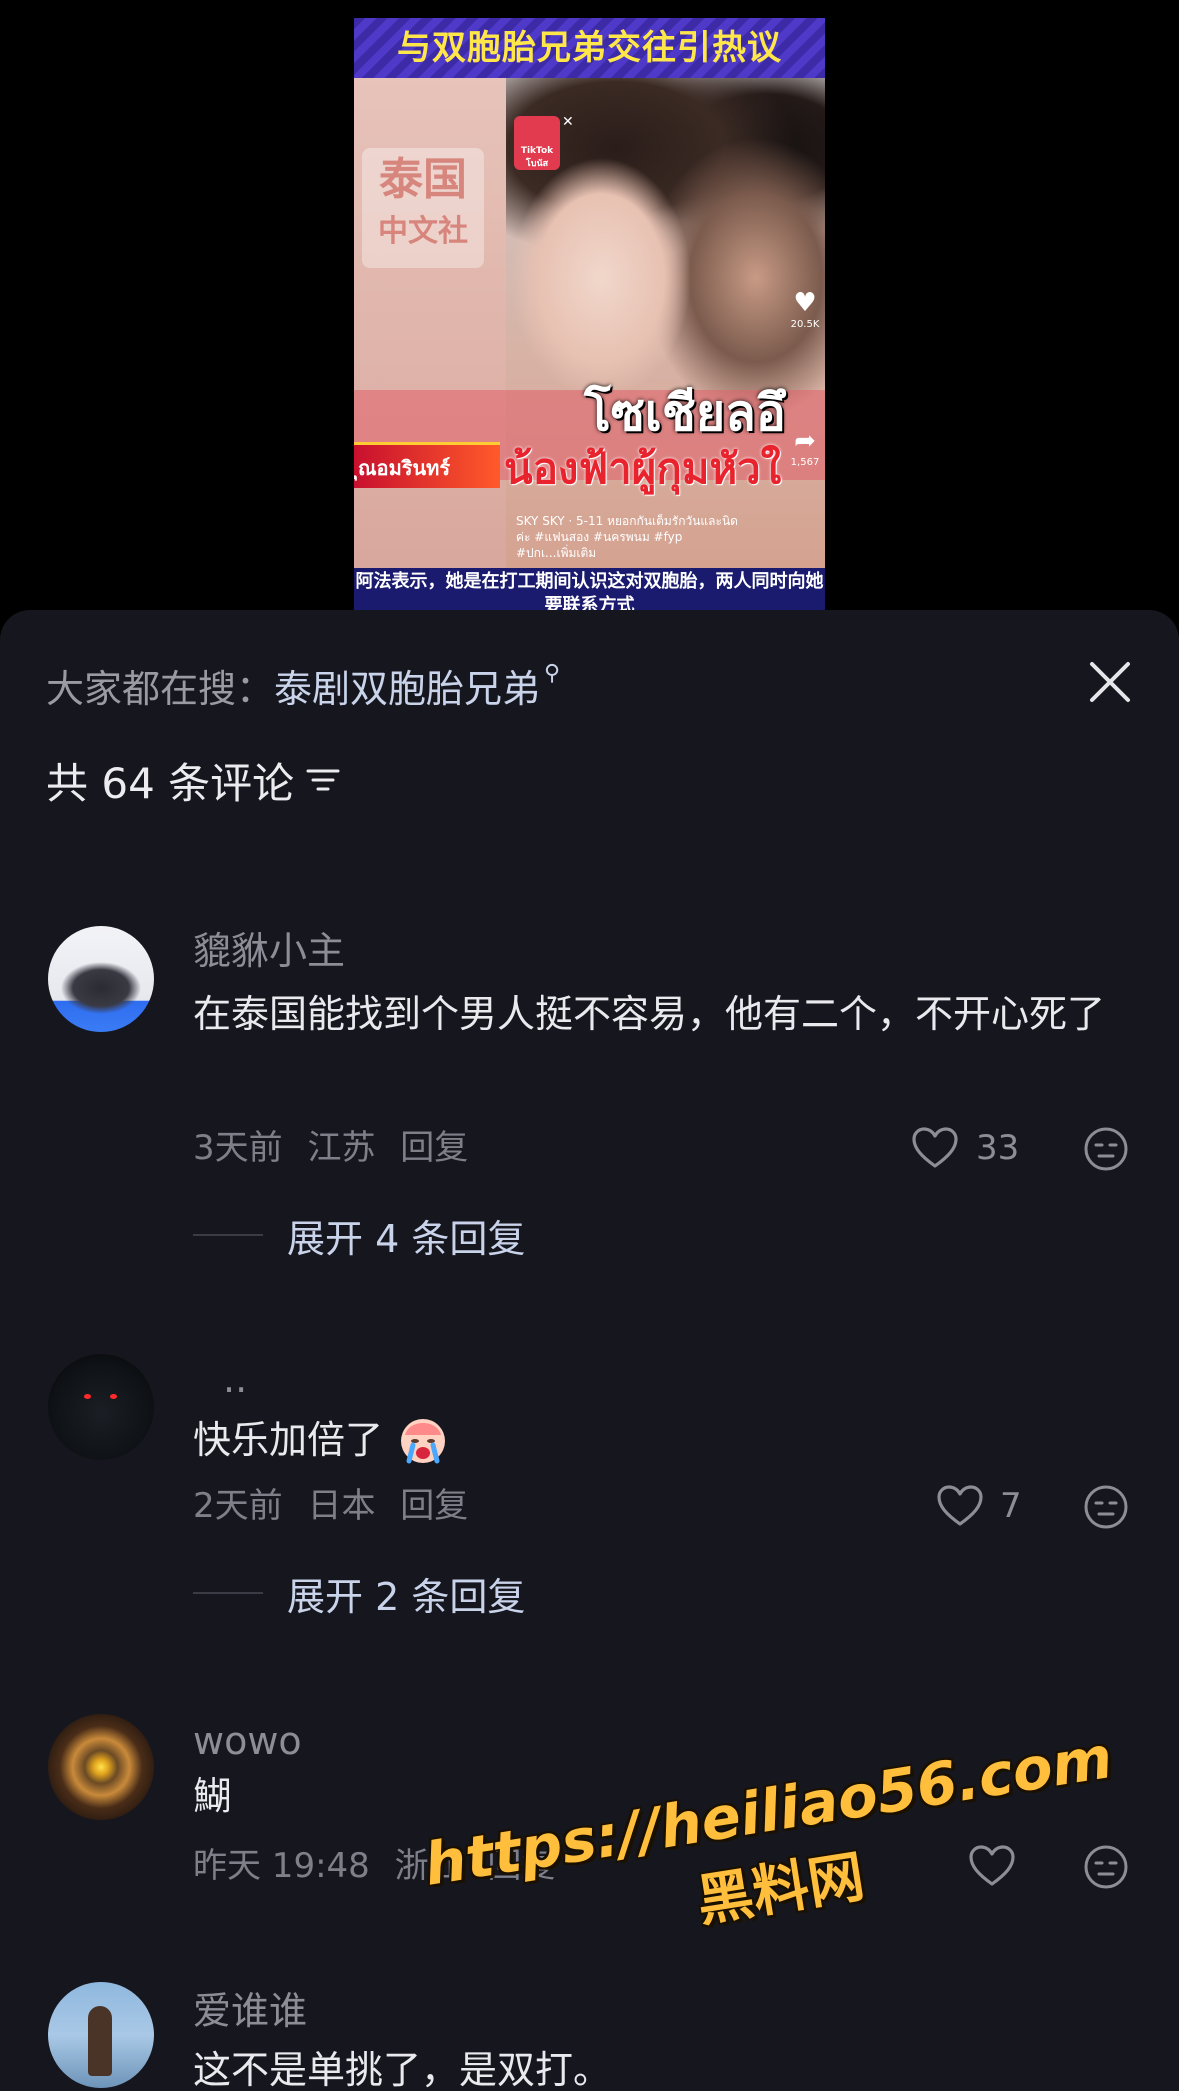 The image size is (1179, 2091). What do you see at coordinates (381, 1866) in the screenshot?
I see `comment-meta: 昨天 19:48 浙江 回复` at bounding box center [381, 1866].